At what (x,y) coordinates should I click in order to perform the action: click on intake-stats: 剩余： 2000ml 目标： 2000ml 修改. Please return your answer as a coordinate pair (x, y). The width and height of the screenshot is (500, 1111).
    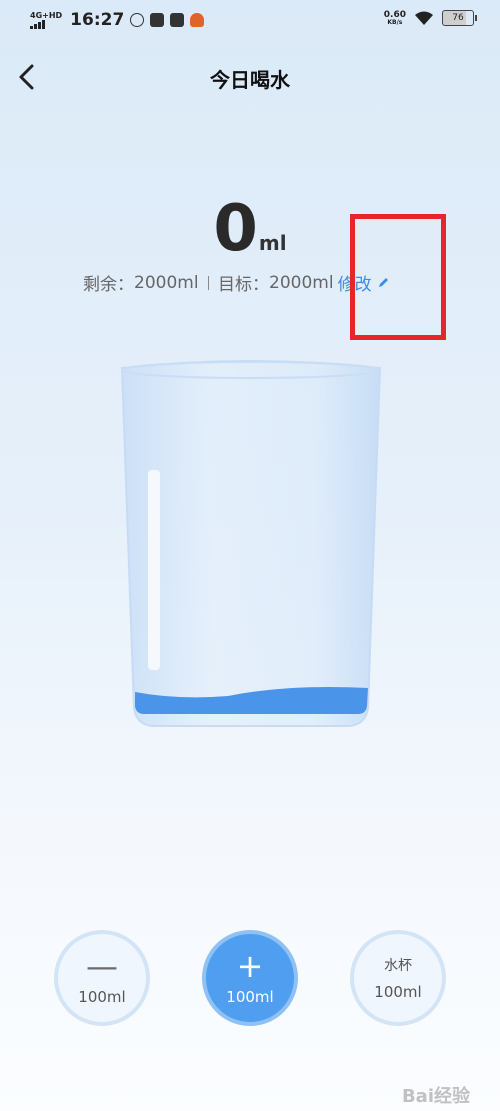
    Looking at the image, I should click on (236, 282).